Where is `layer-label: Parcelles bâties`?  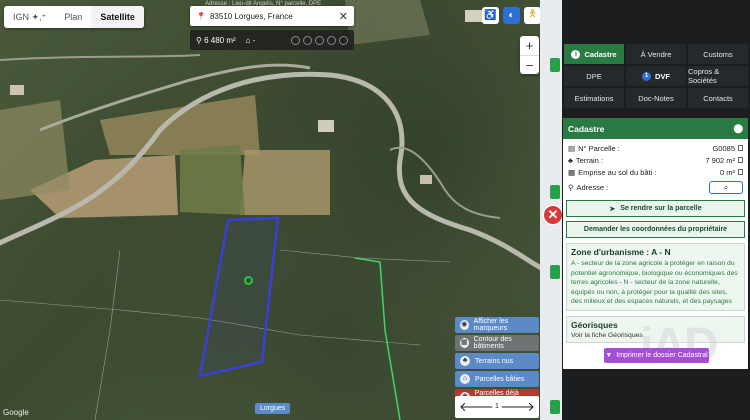
layer-label: Parcelles bâties is located at coordinates (500, 379).